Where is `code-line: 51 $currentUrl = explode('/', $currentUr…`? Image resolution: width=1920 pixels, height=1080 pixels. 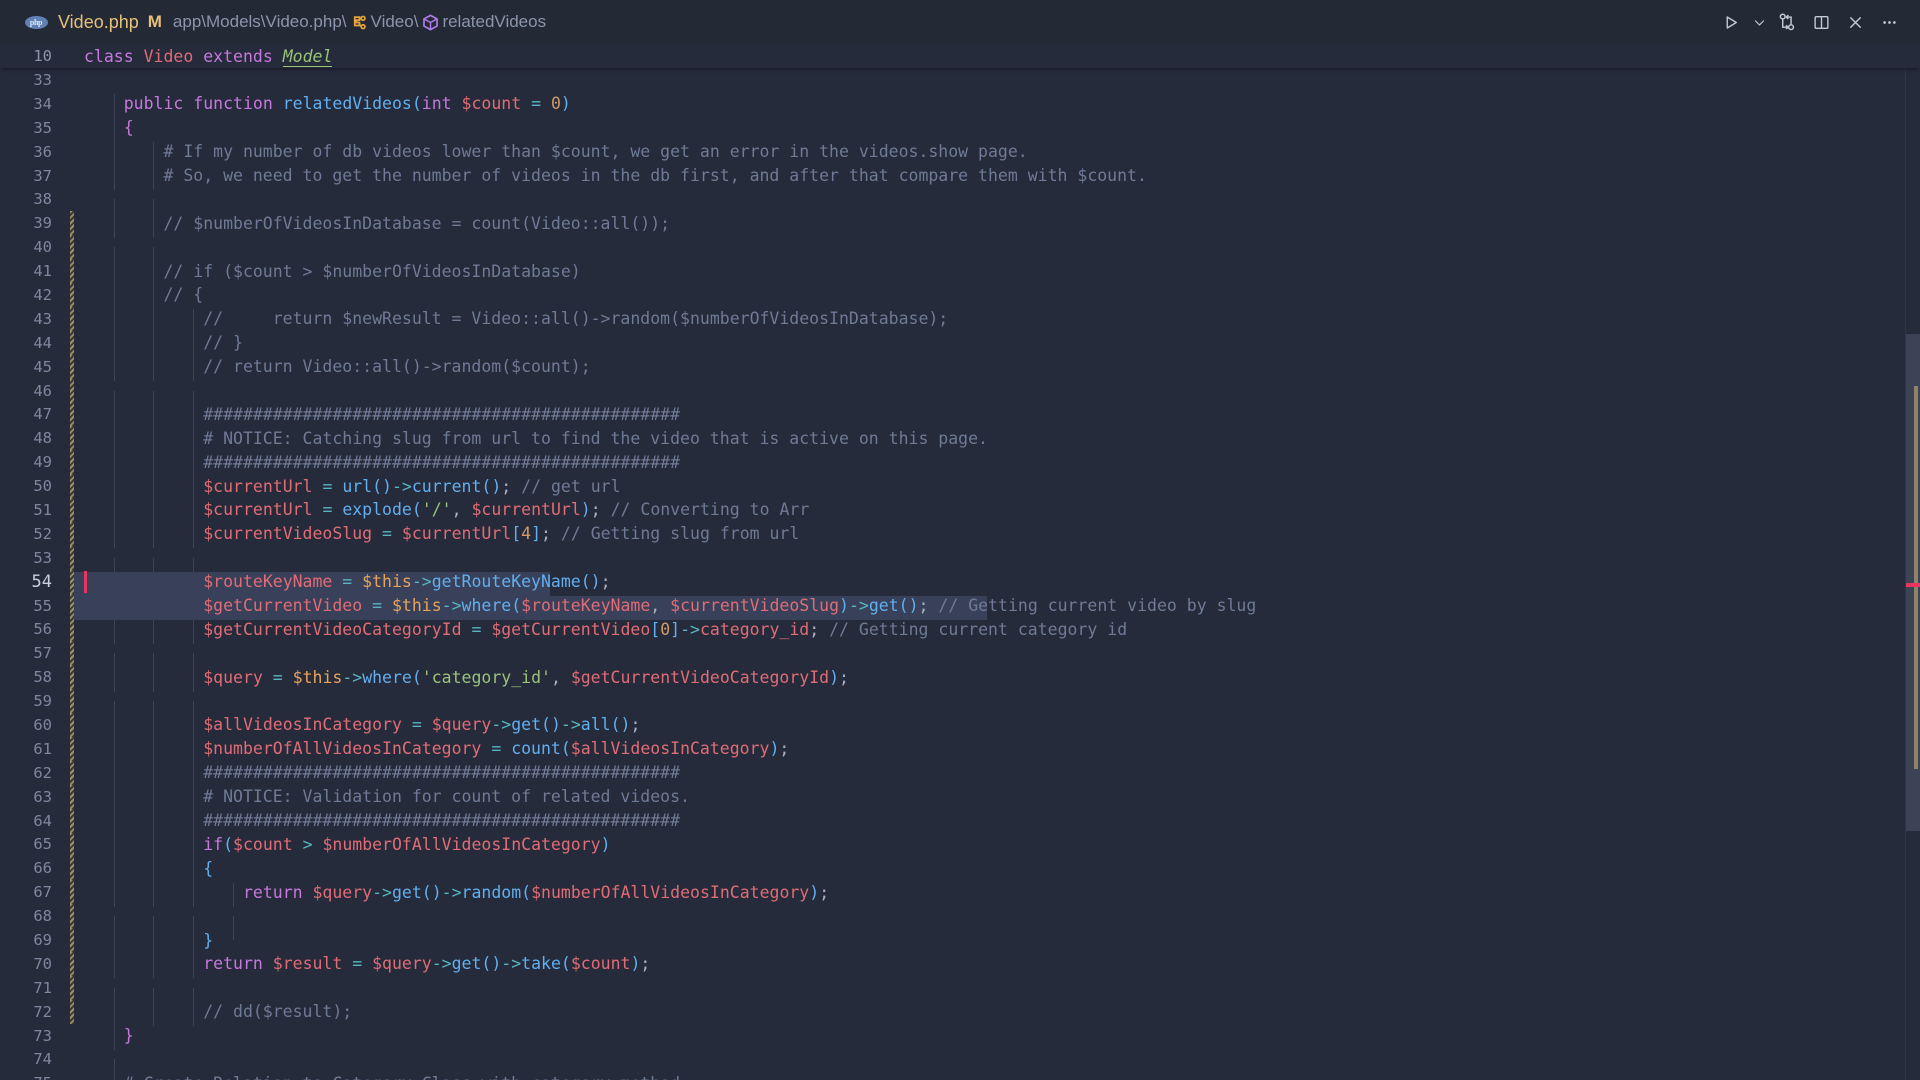 code-line: 51 $currentUrl = explode('/', $currentUr… is located at coordinates (960, 511).